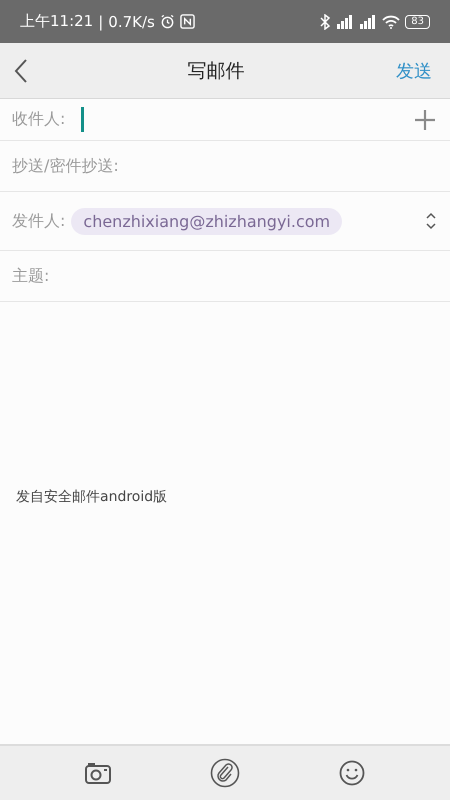 This screenshot has width=450, height=800. Describe the element at coordinates (31, 276) in the screenshot. I see `field-label: 主题:` at that location.